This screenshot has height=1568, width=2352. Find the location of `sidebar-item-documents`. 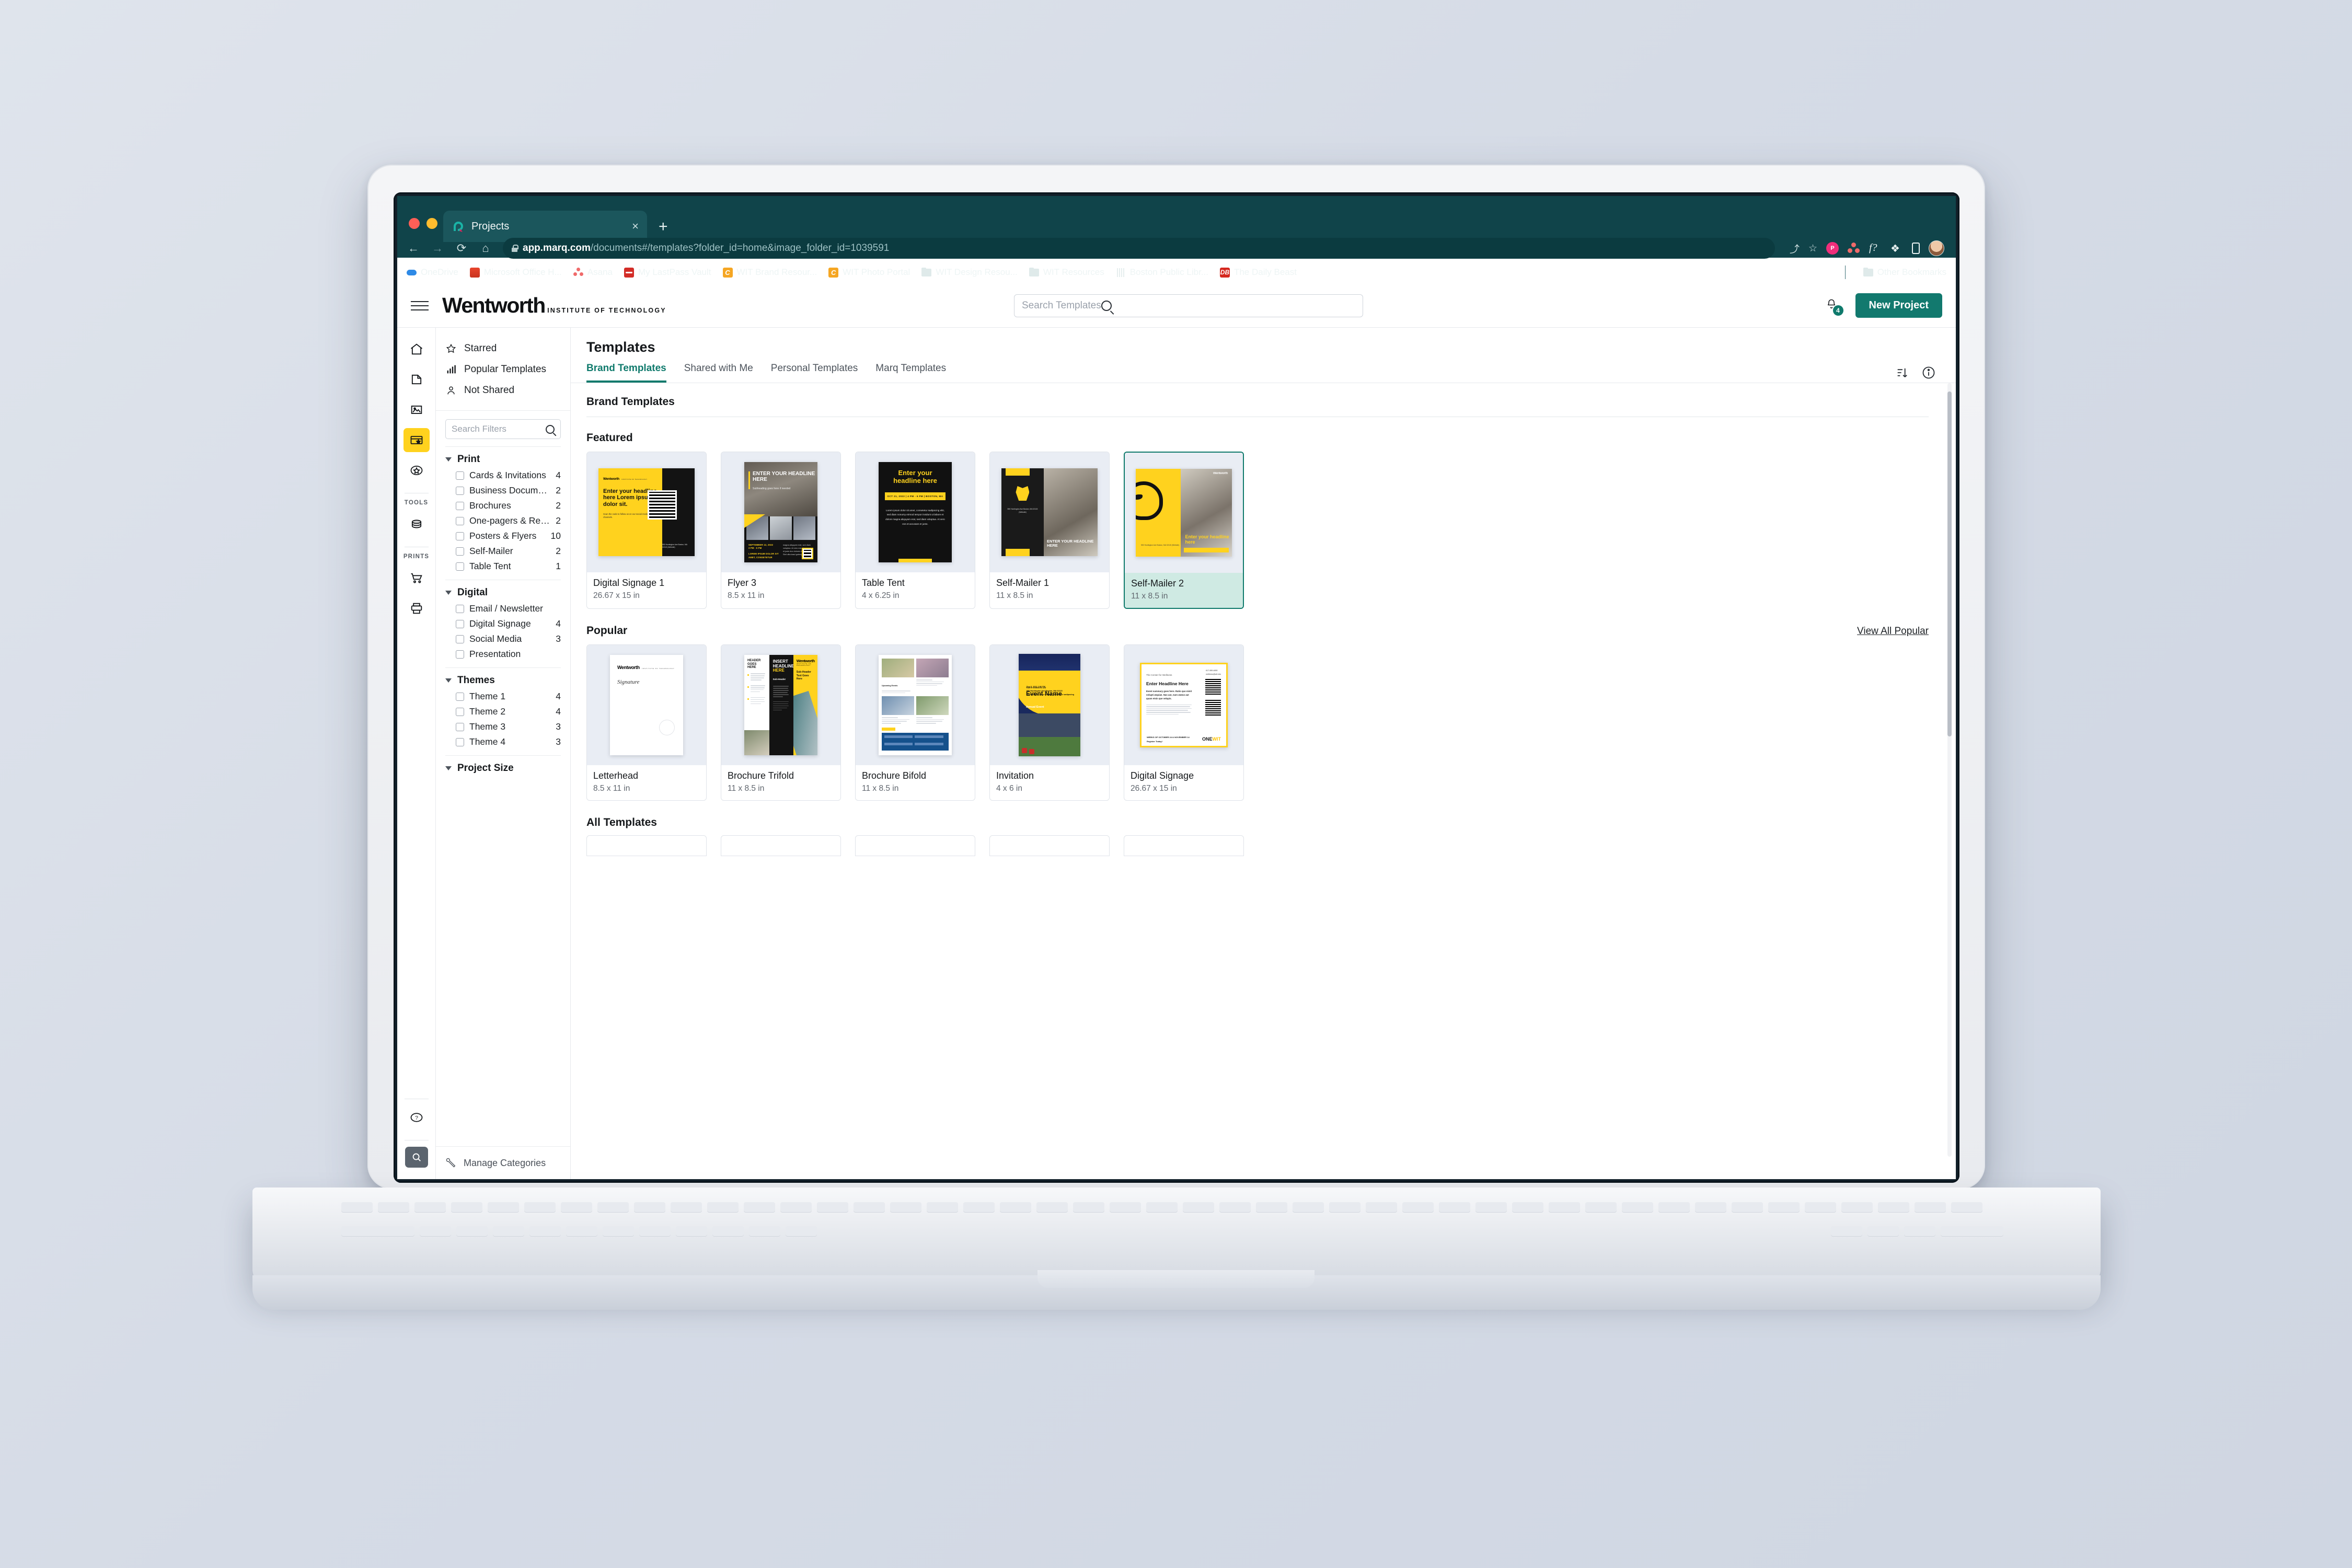

sidebar-item-documents is located at coordinates (416, 379).